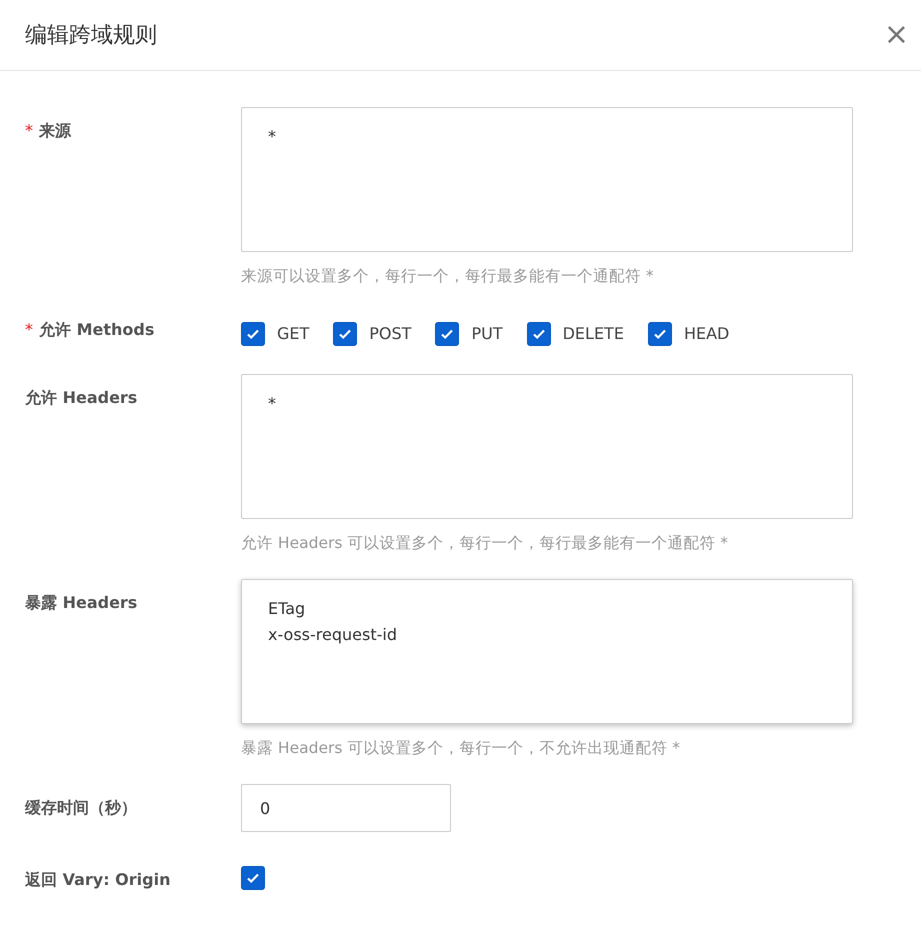  I want to click on text-area: ETag x-oss-request-id, so click(547, 651).